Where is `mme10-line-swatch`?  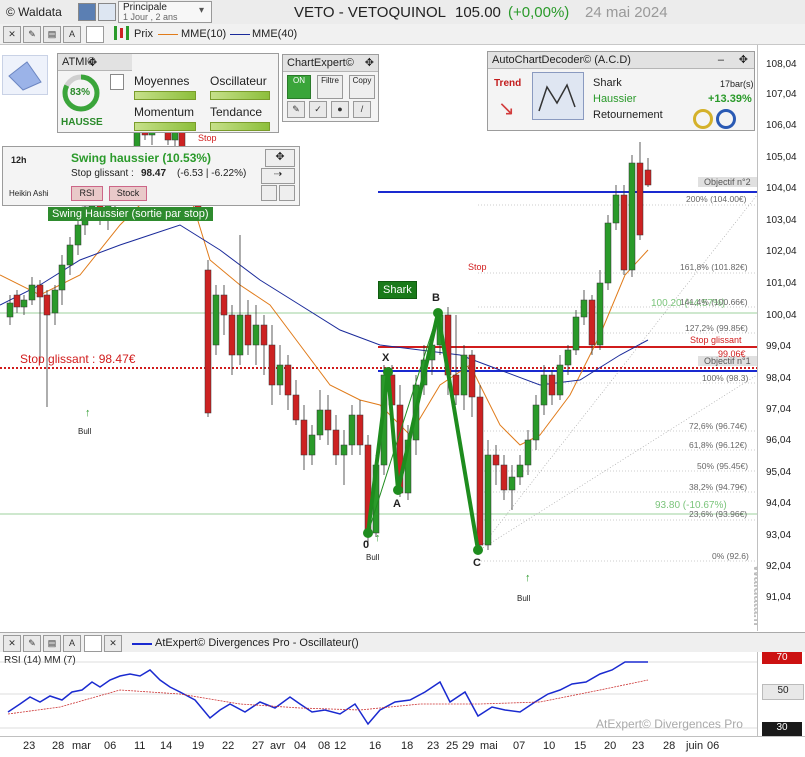
mme10-line-swatch is located at coordinates (168, 34).